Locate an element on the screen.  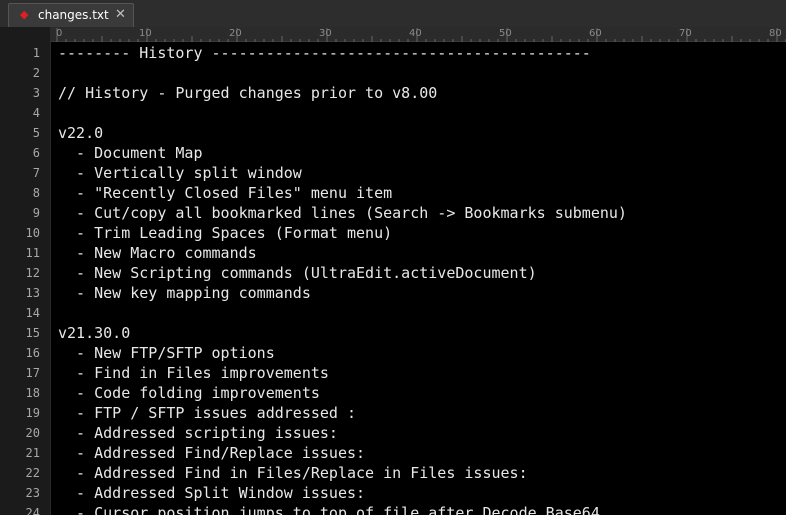
line-number: 23 is located at coordinates (32, 493).